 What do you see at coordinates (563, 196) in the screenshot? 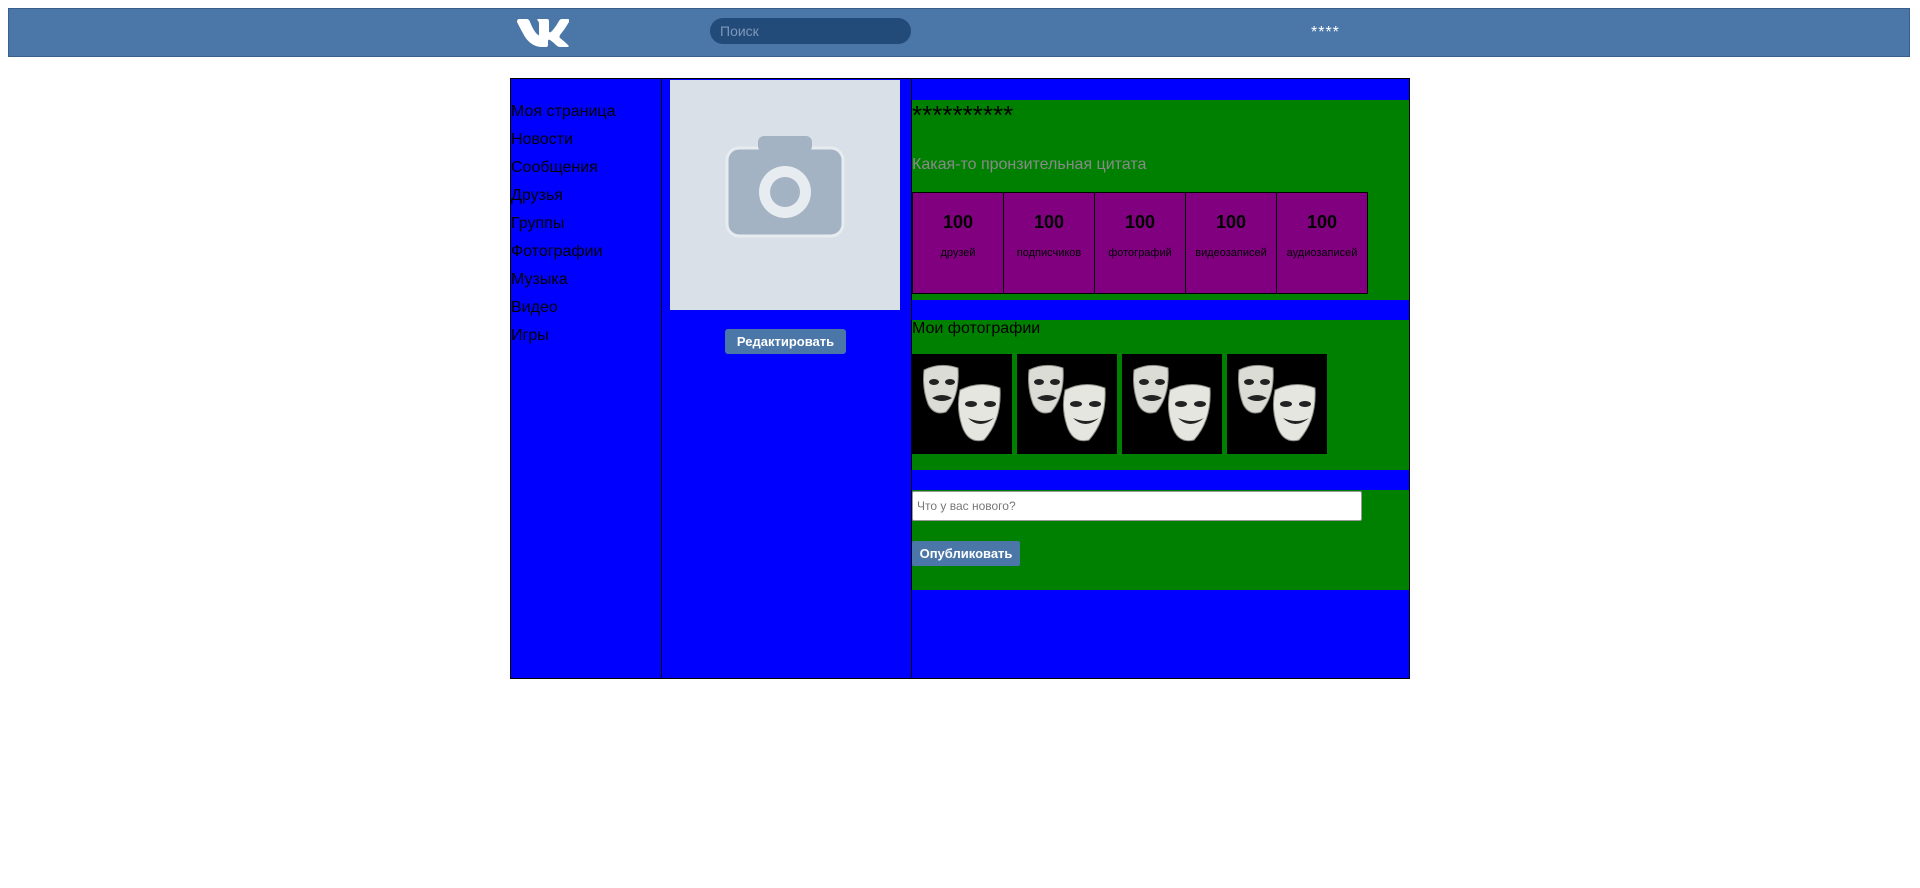
I see `sidebar-item-friends: Друзья` at bounding box center [563, 196].